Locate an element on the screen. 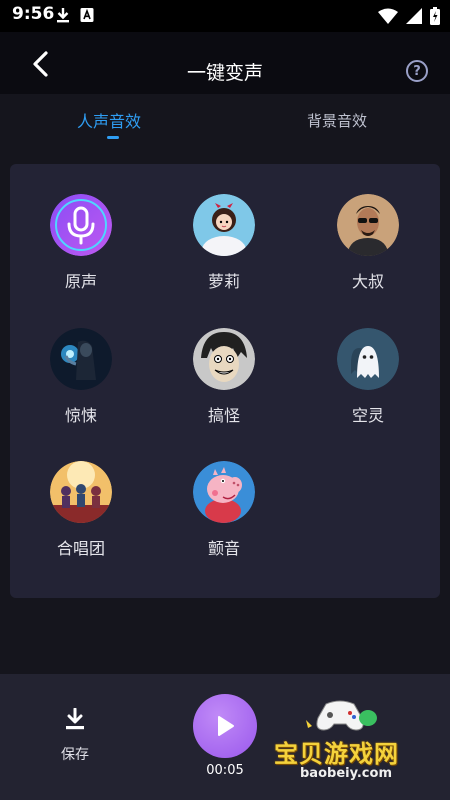  effect-label: 空灵 is located at coordinates (367, 415).